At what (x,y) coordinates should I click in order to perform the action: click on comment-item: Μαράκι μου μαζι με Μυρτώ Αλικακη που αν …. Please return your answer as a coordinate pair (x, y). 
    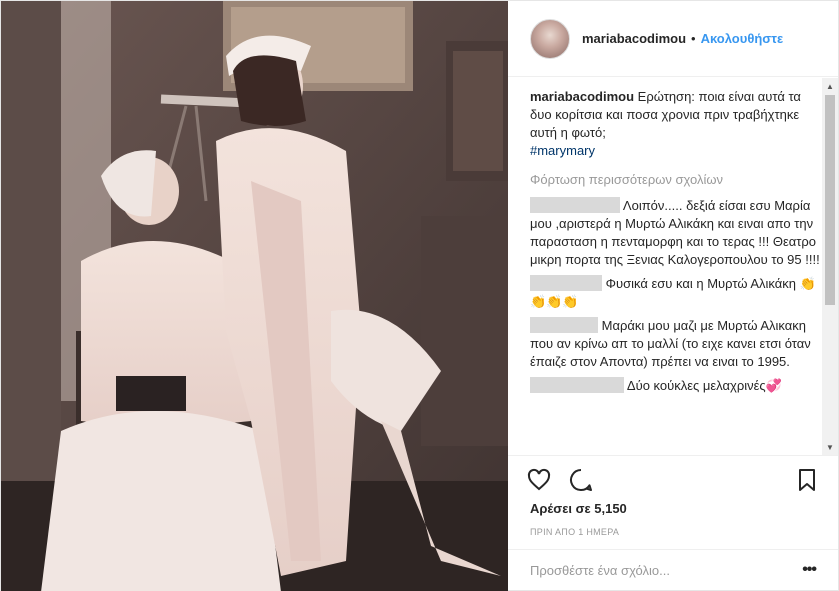
    Looking at the image, I should click on (676, 344).